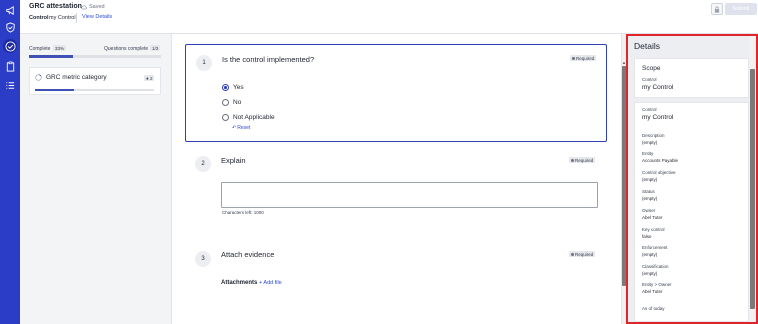  Describe the element at coordinates (10, 27) in the screenshot. I see `shield-icon` at that location.